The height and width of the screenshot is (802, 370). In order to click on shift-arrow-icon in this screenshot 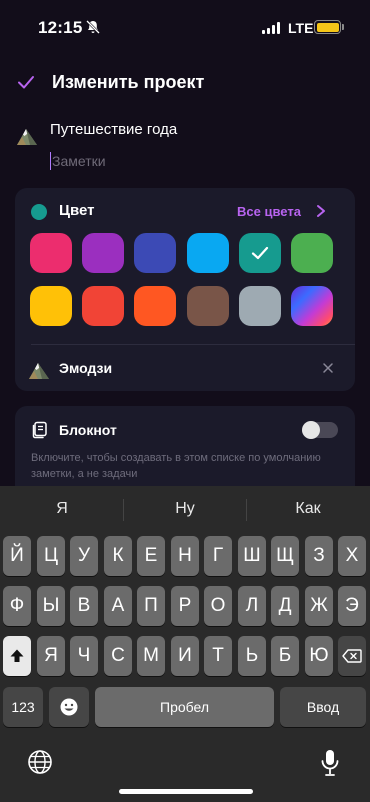, I will do `click(17, 655)`.